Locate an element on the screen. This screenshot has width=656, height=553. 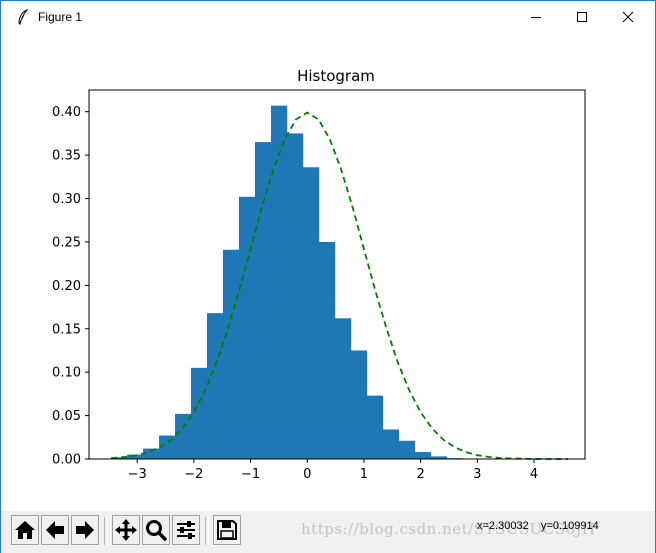
home-icon is located at coordinates (25, 530).